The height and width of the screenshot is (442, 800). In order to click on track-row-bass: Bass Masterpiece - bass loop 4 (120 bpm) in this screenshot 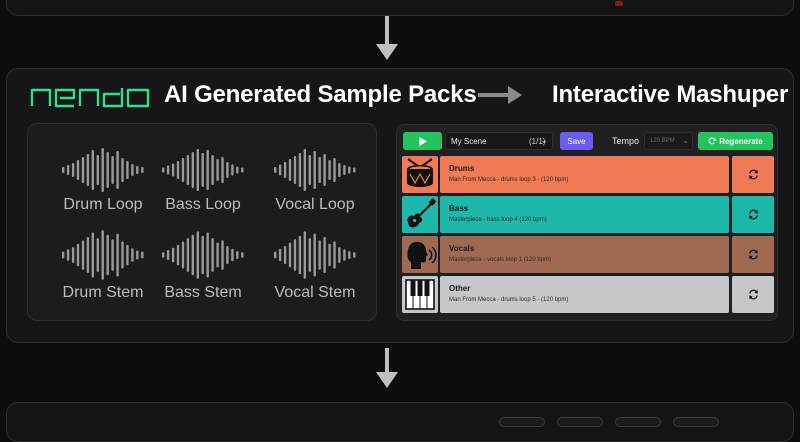, I will do `click(588, 214)`.